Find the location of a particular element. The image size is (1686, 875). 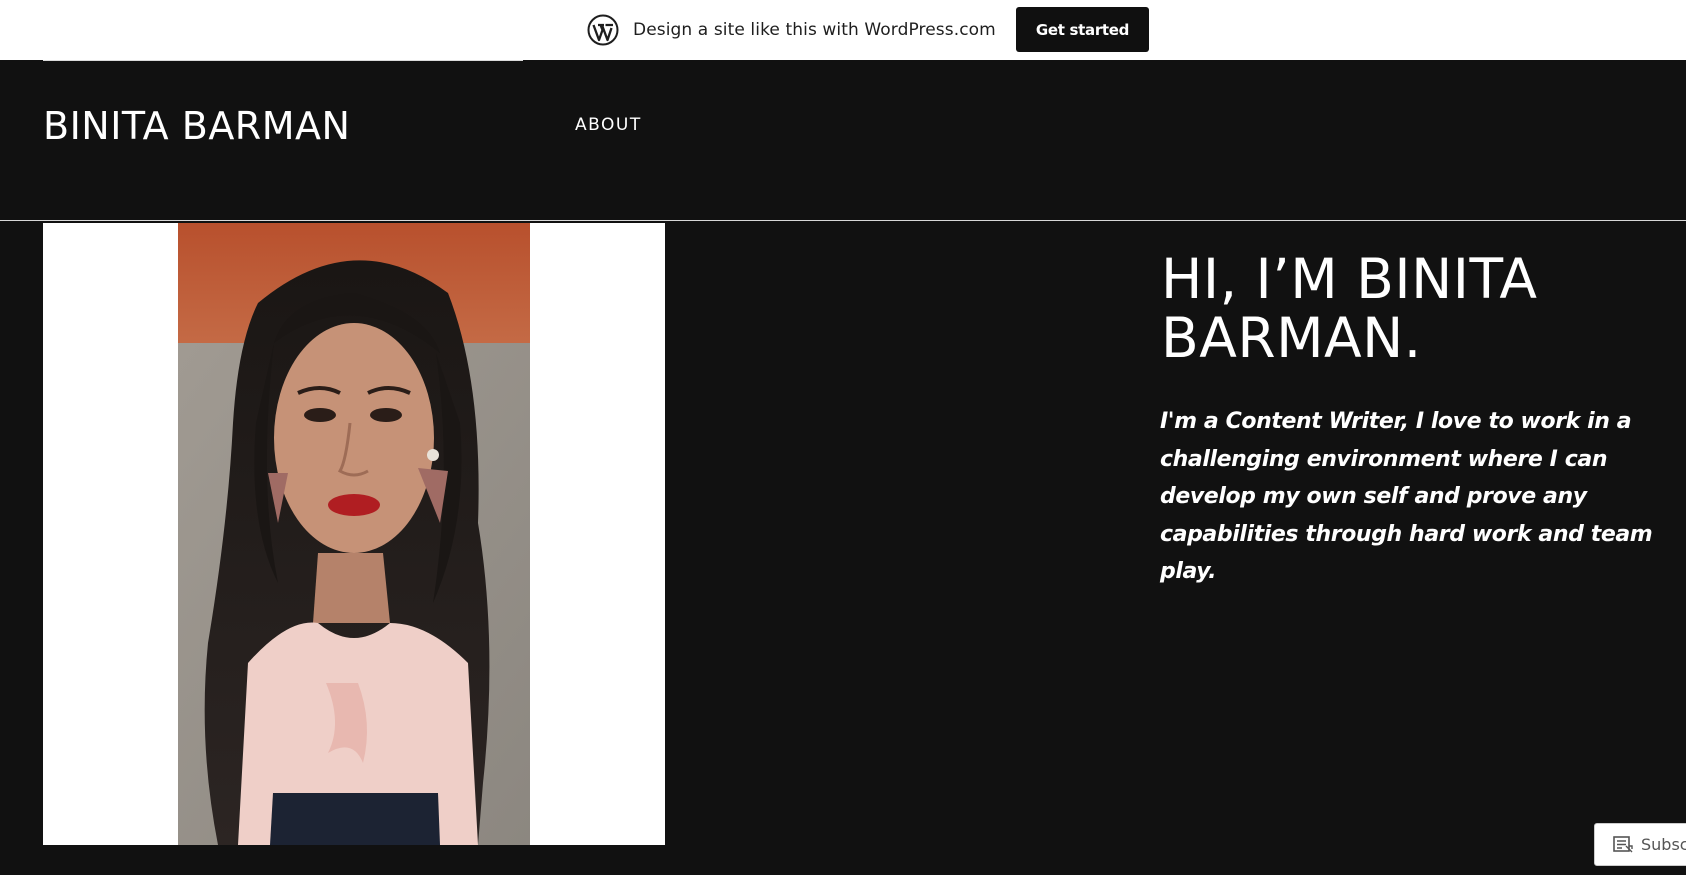

profile-photo is located at coordinates (354, 534).